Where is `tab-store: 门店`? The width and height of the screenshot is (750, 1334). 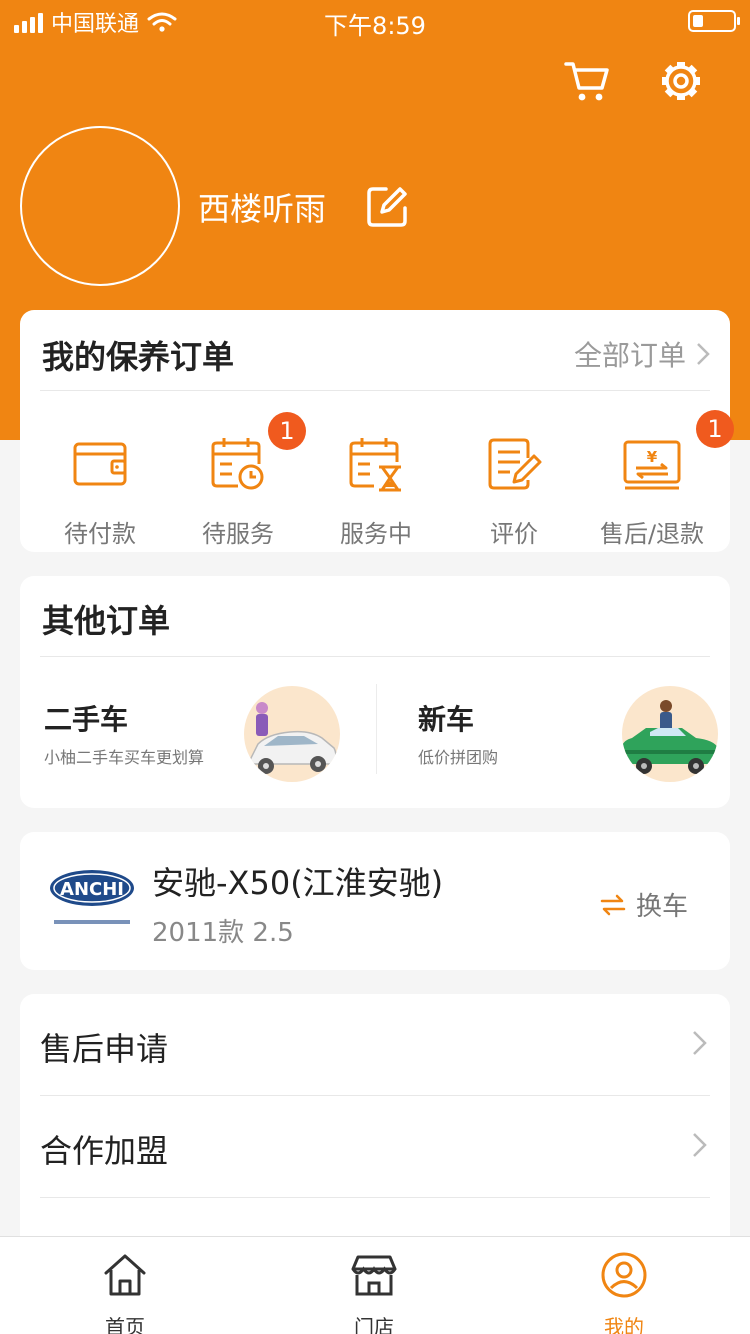 tab-store: 门店 is located at coordinates (374, 1292).